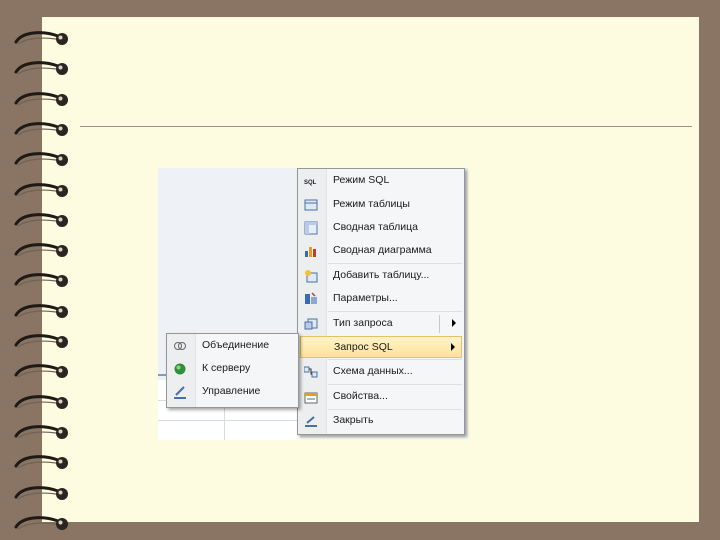 The image size is (720, 540). What do you see at coordinates (311, 276) in the screenshot?
I see `add-table-icon` at bounding box center [311, 276].